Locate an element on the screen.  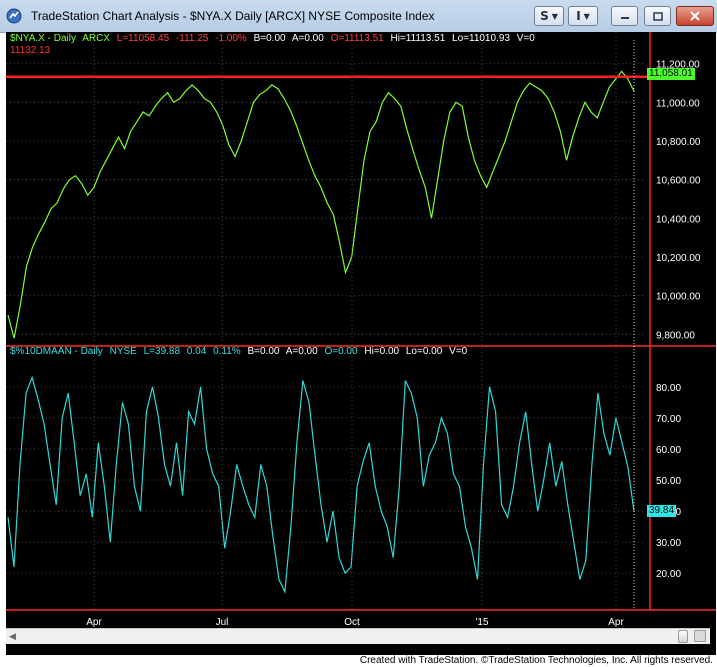
info-label: I is located at coordinates (578, 16).